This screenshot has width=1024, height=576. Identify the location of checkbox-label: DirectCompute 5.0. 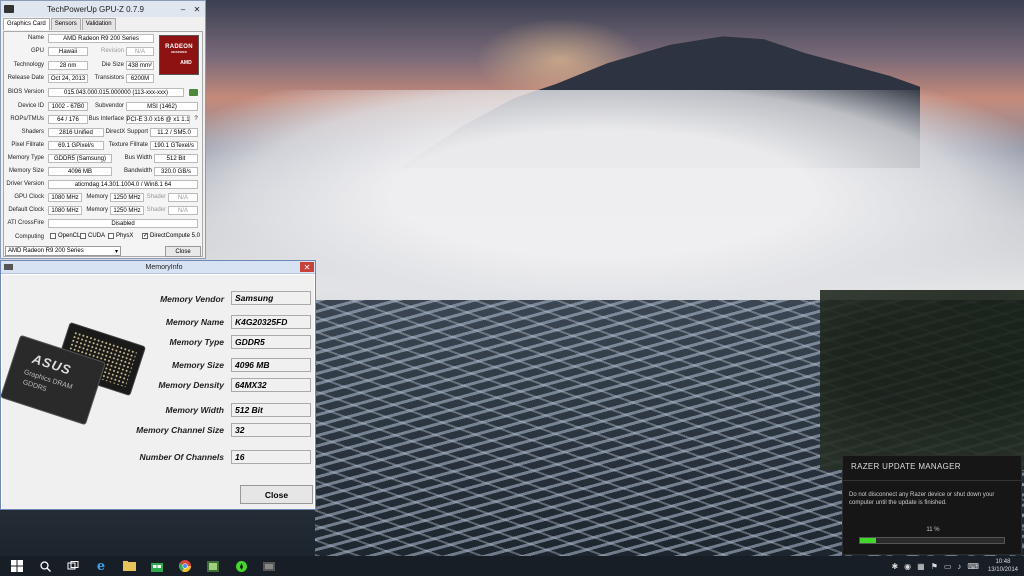
(175, 236).